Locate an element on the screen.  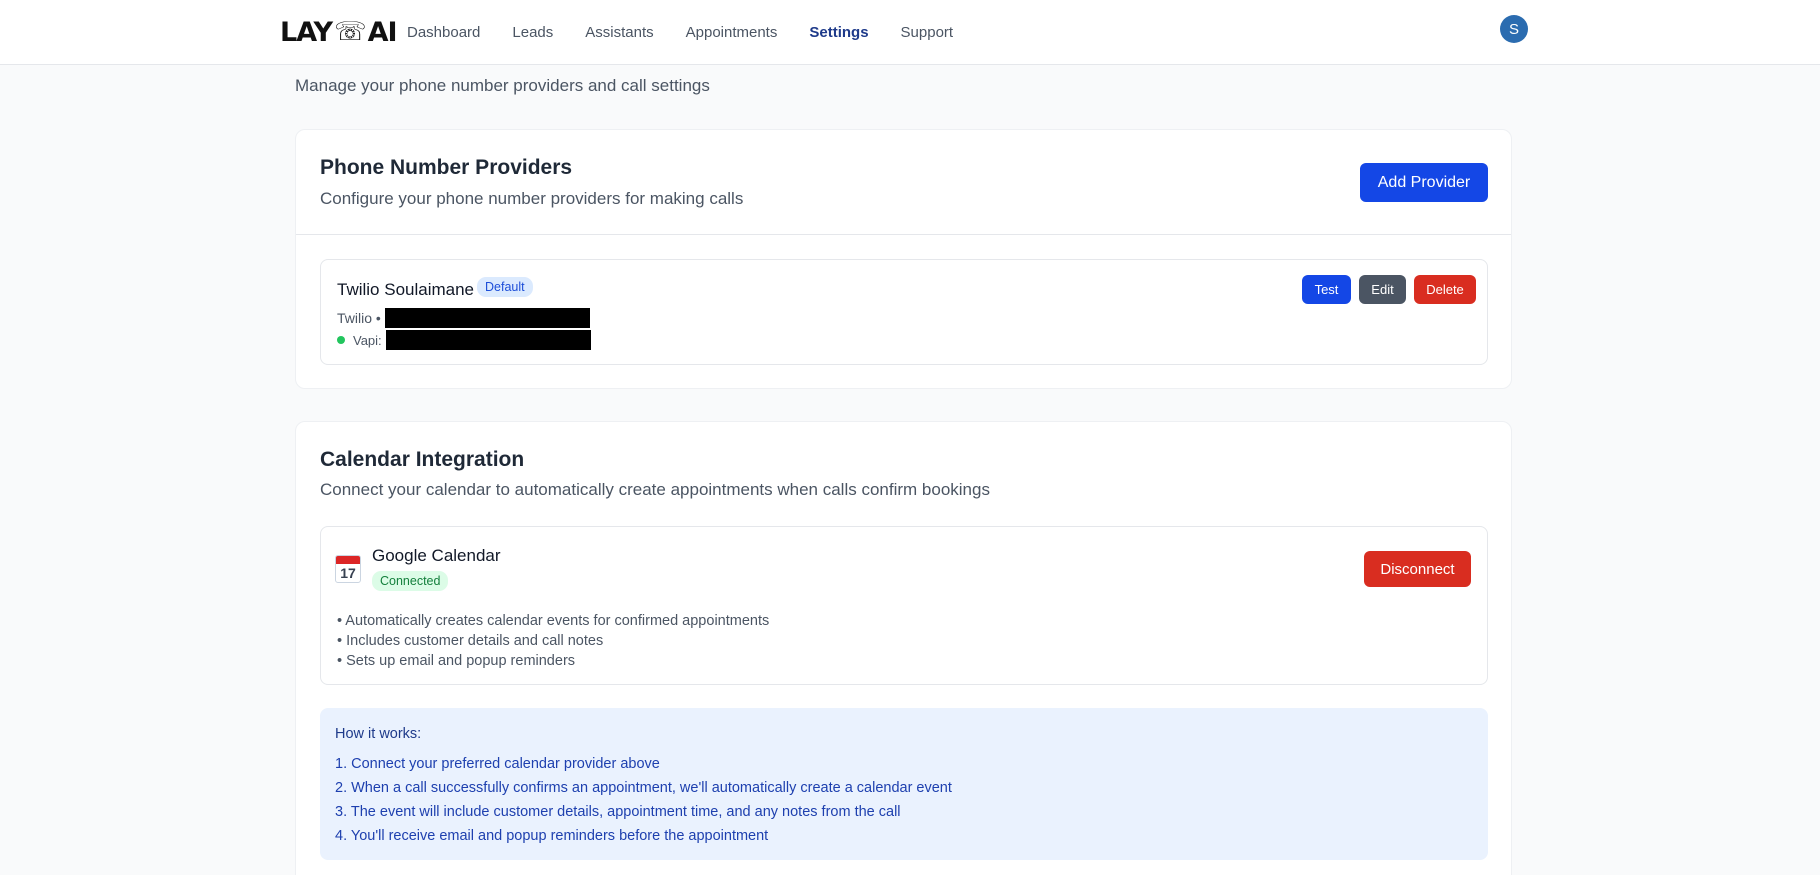
nav-support: Support is located at coordinates (927, 32).